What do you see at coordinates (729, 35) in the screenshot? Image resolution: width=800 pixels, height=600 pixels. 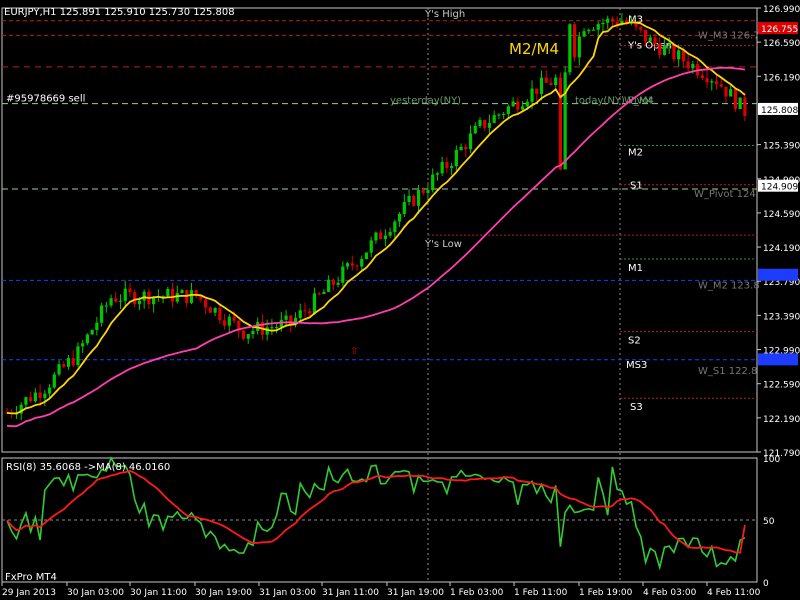 I see `level-label-3: W_M3 126.7` at bounding box center [729, 35].